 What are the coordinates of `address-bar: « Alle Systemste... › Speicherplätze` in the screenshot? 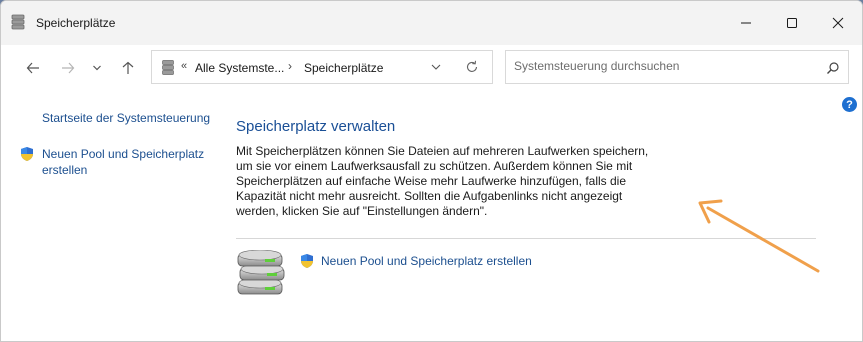 It's located at (322, 67).